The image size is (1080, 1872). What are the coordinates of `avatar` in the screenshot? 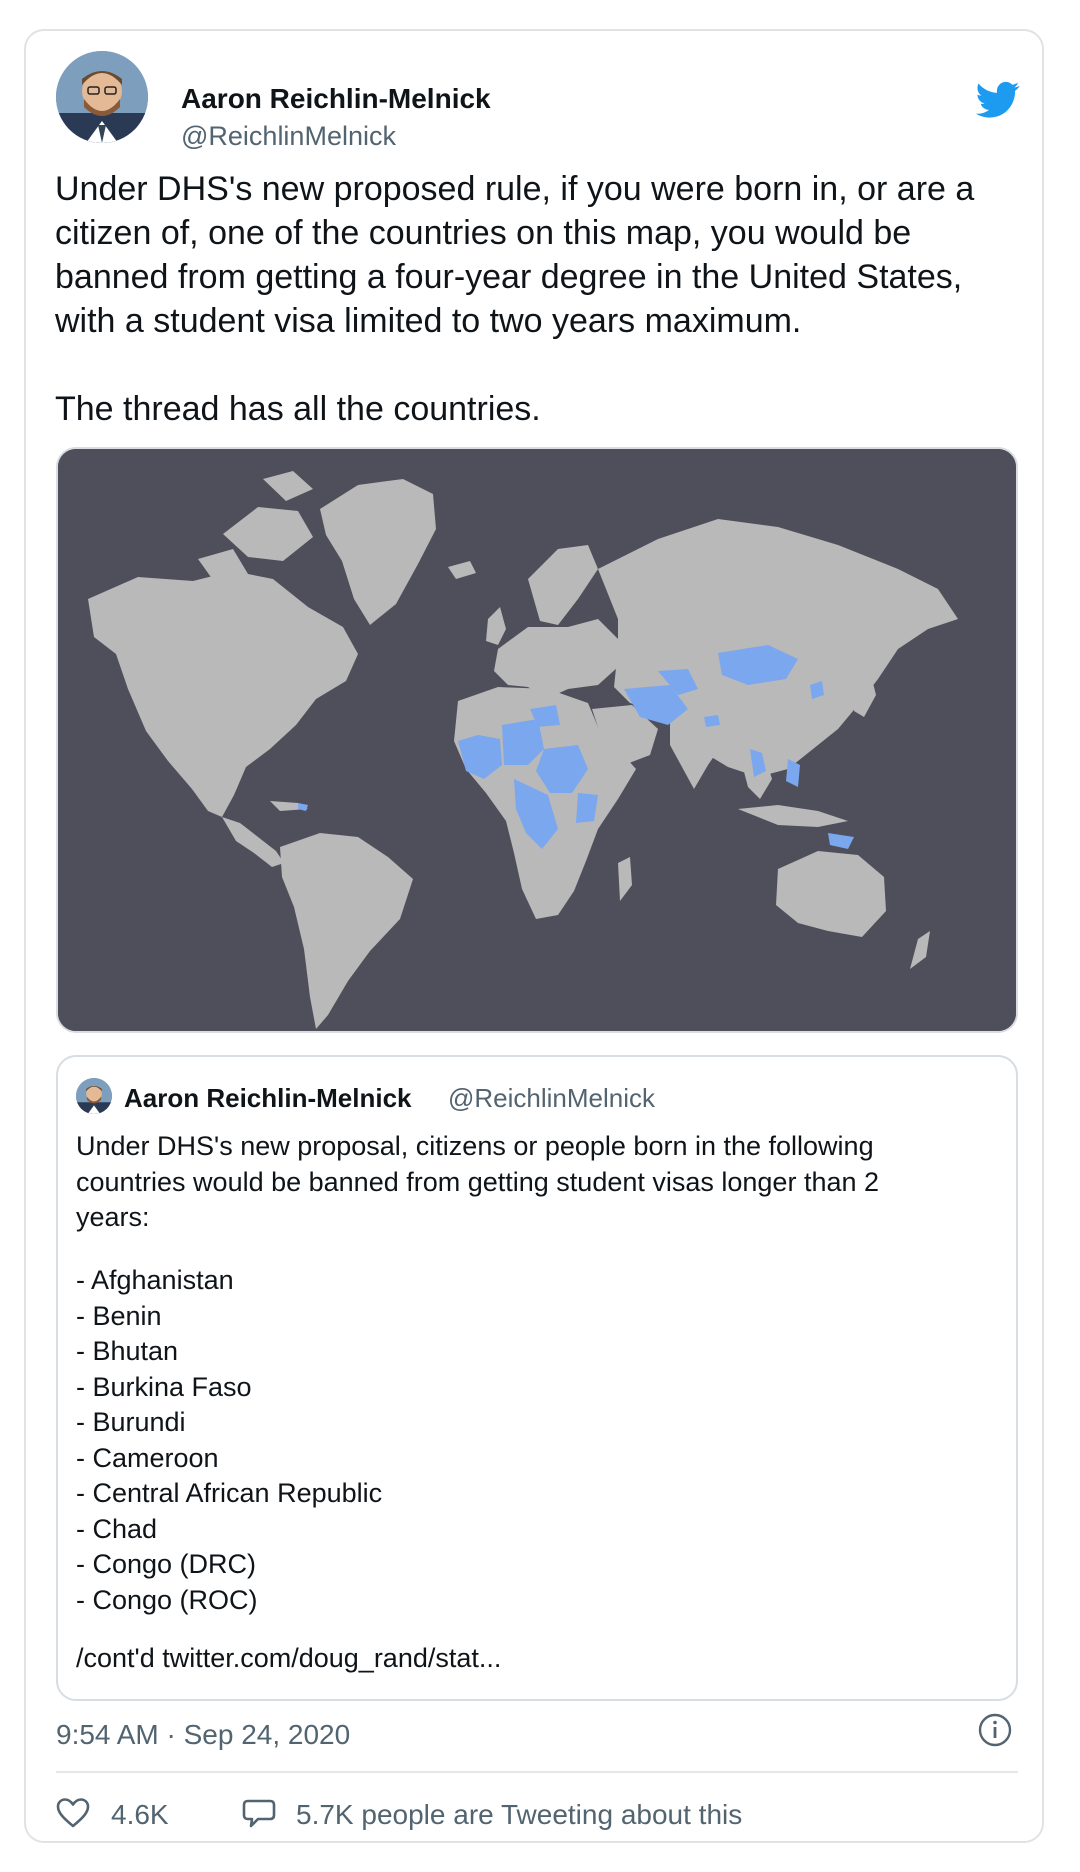 It's located at (102, 97).